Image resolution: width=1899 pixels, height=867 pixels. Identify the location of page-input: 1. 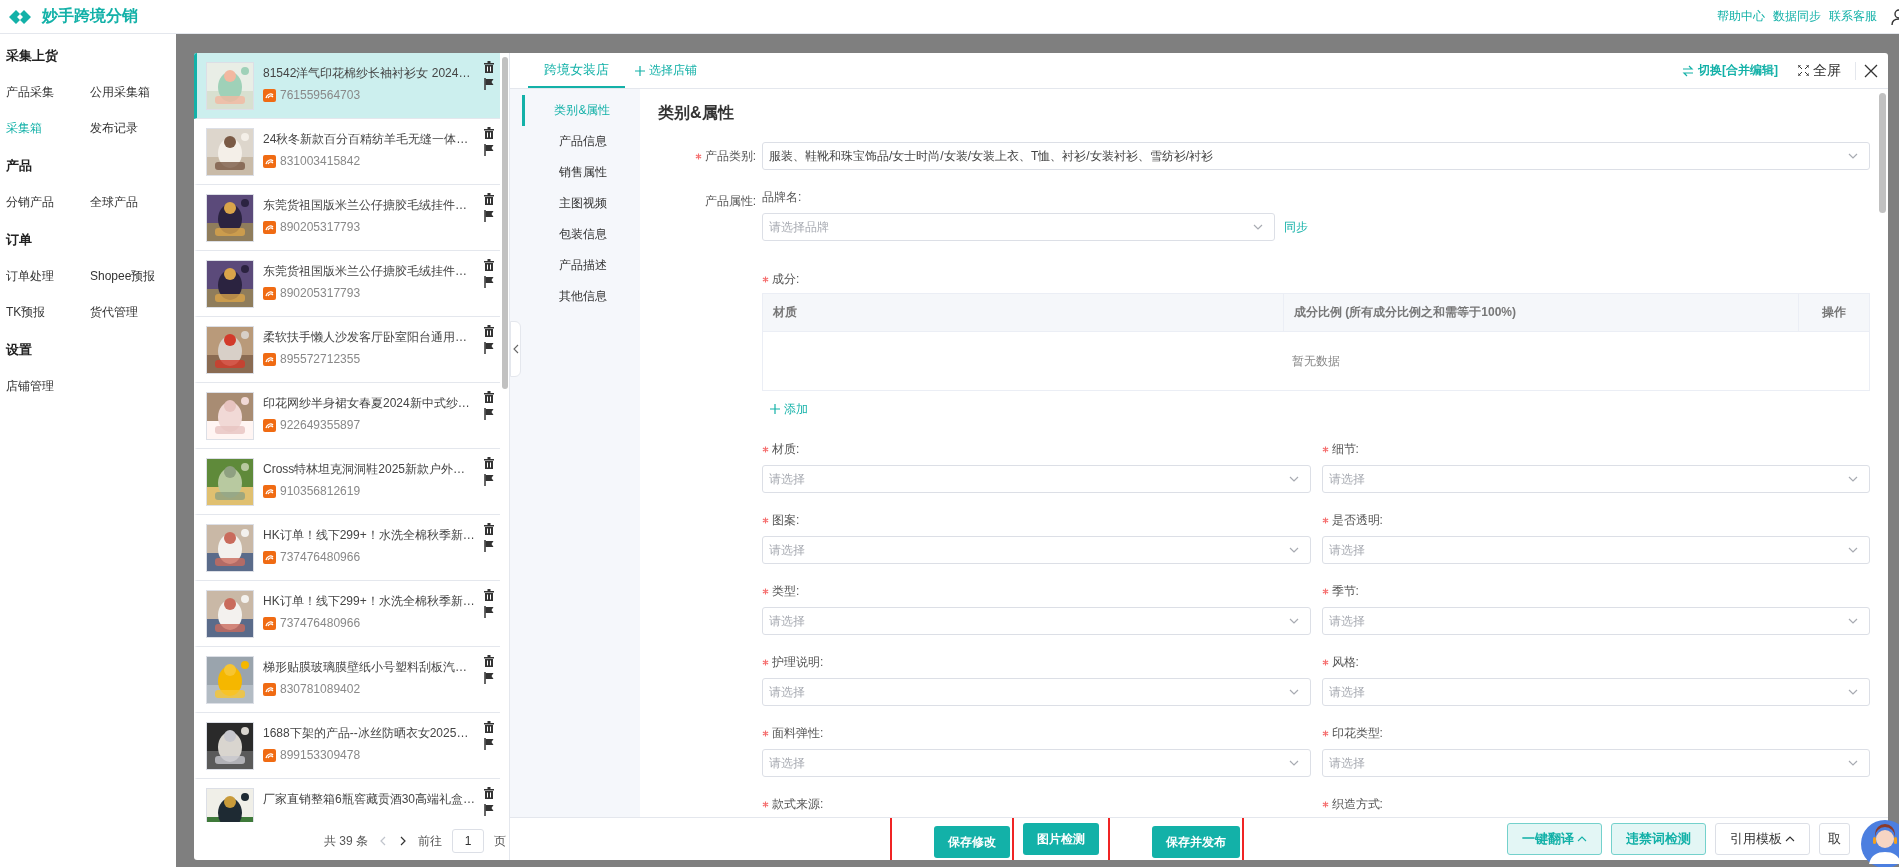
(468, 841).